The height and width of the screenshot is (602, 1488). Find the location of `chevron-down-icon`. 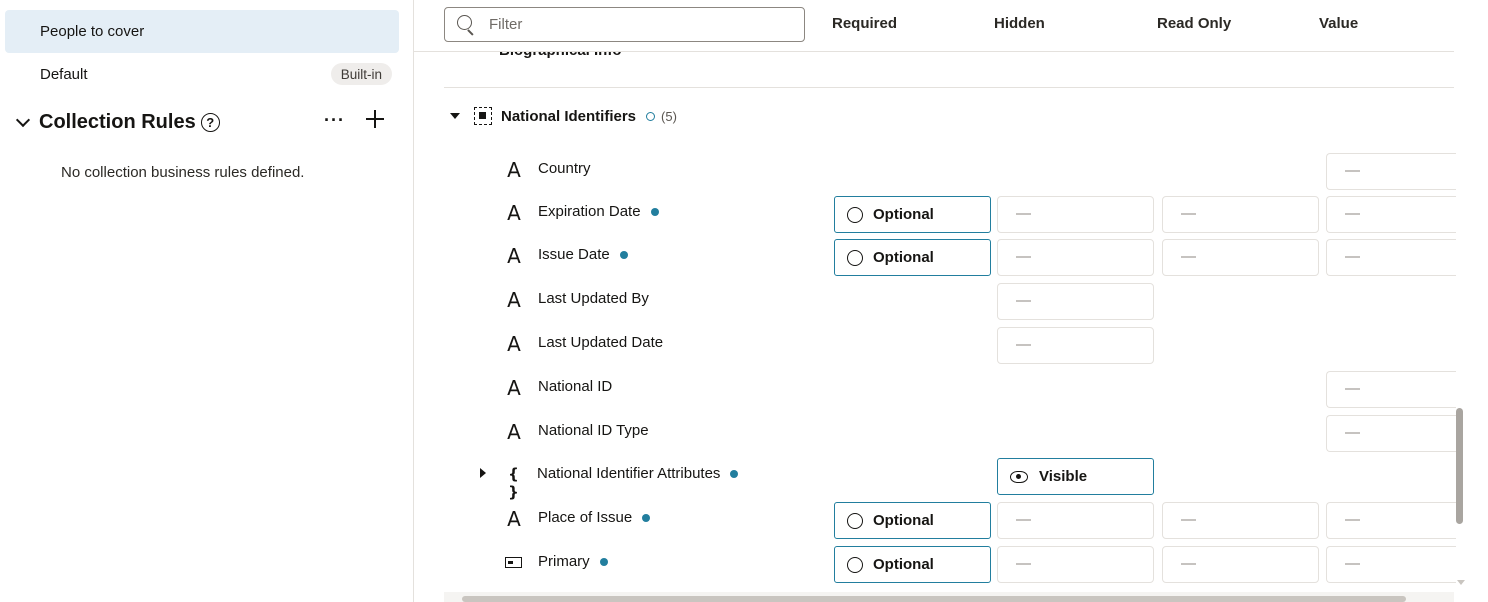

chevron-down-icon is located at coordinates (23, 122).